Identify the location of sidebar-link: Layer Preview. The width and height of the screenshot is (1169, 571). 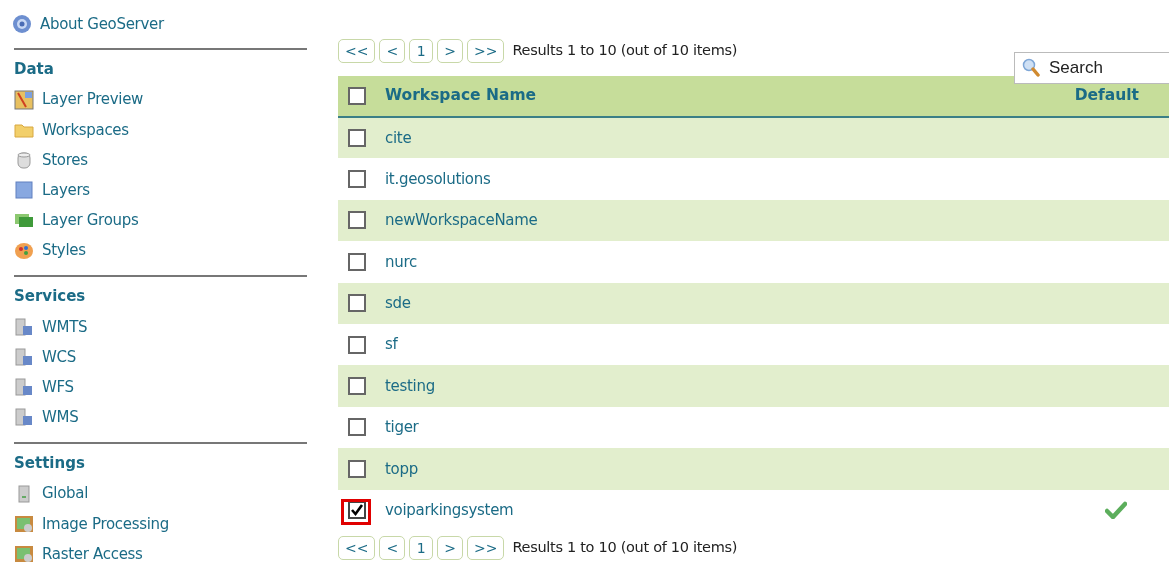
(79, 100).